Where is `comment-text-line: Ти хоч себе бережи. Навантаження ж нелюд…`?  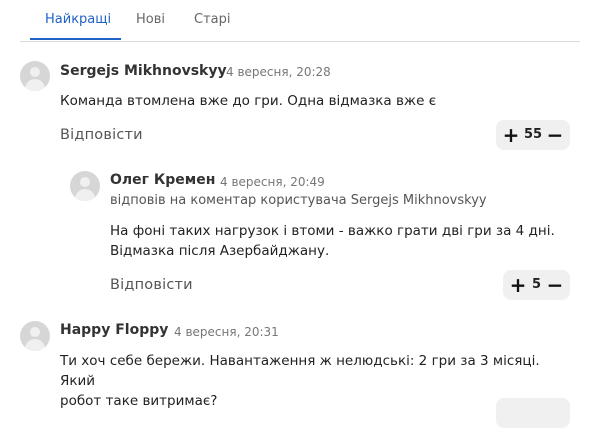 comment-text-line: Ти хоч себе бережи. Навантаження ж нелюд… is located at coordinates (300, 371).